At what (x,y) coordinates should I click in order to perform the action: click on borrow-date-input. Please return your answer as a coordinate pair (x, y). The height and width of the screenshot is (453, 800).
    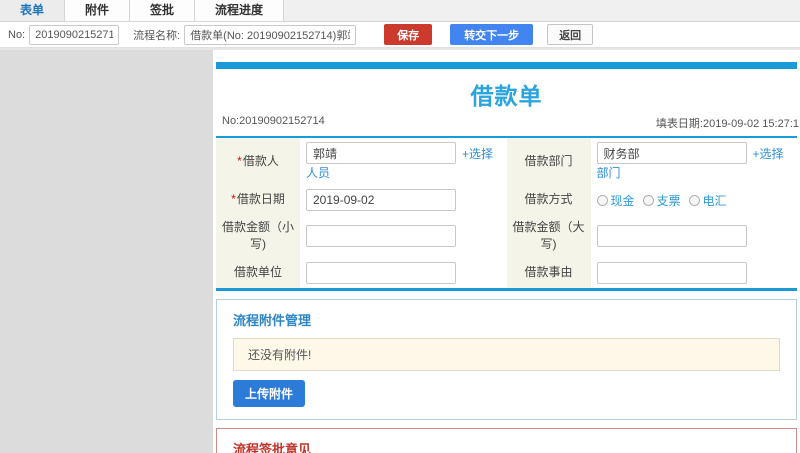
    Looking at the image, I should click on (381, 200).